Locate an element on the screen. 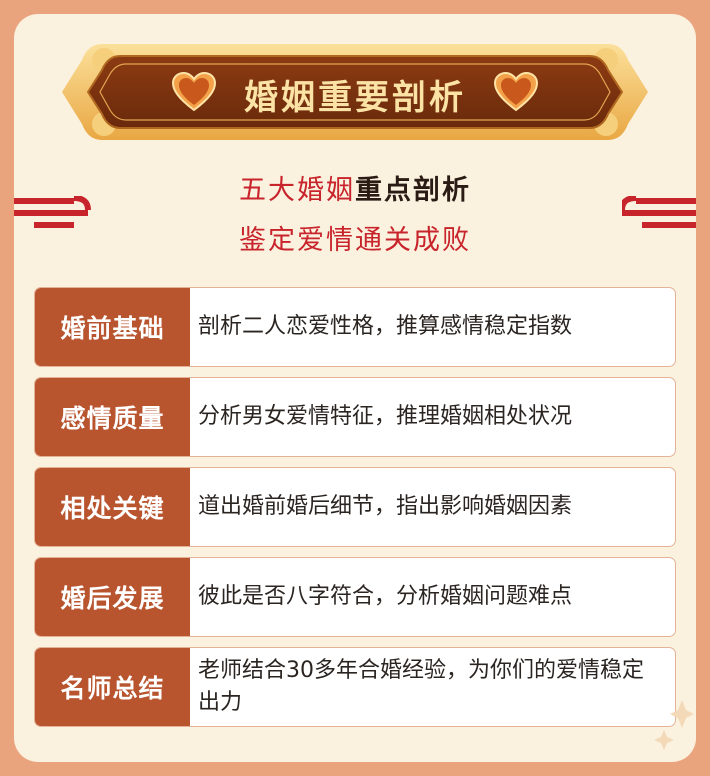 The image size is (710, 776). row-desc: 道出婚前婚后细节，指出影响婚姻因素 is located at coordinates (385, 506).